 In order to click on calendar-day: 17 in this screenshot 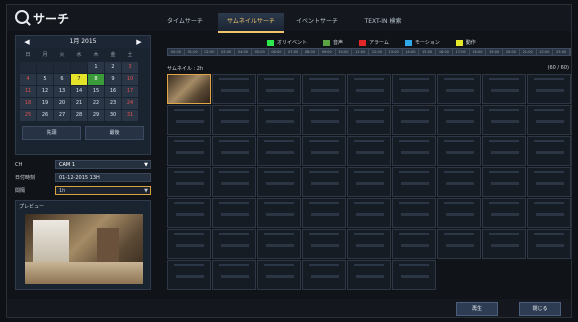, I will do `click(130, 91)`.